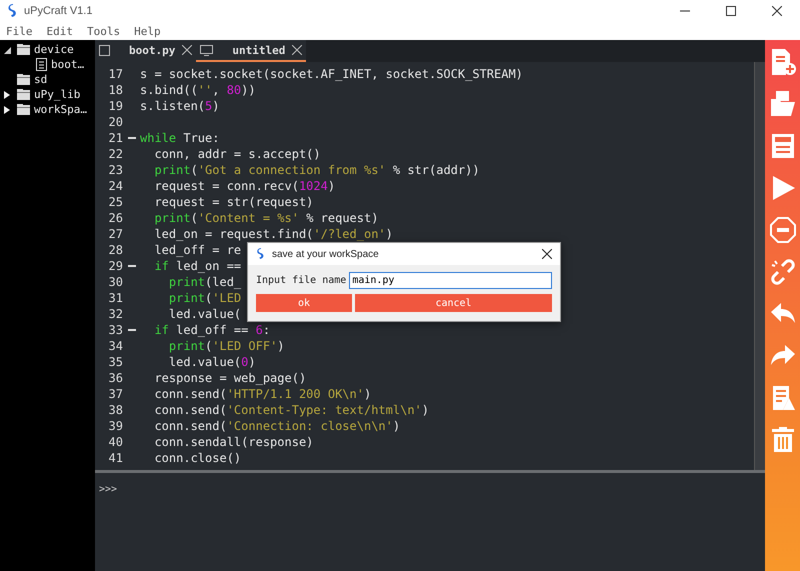 This screenshot has width=800, height=571. I want to click on code-line: conn.send('HTTP/1.1 200 OK\n'), so click(262, 394).